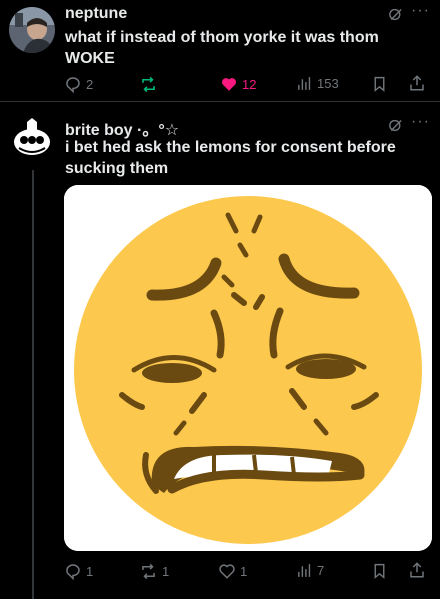 The height and width of the screenshot is (599, 440). Describe the element at coordinates (220, 101) in the screenshot. I see `divider` at that location.